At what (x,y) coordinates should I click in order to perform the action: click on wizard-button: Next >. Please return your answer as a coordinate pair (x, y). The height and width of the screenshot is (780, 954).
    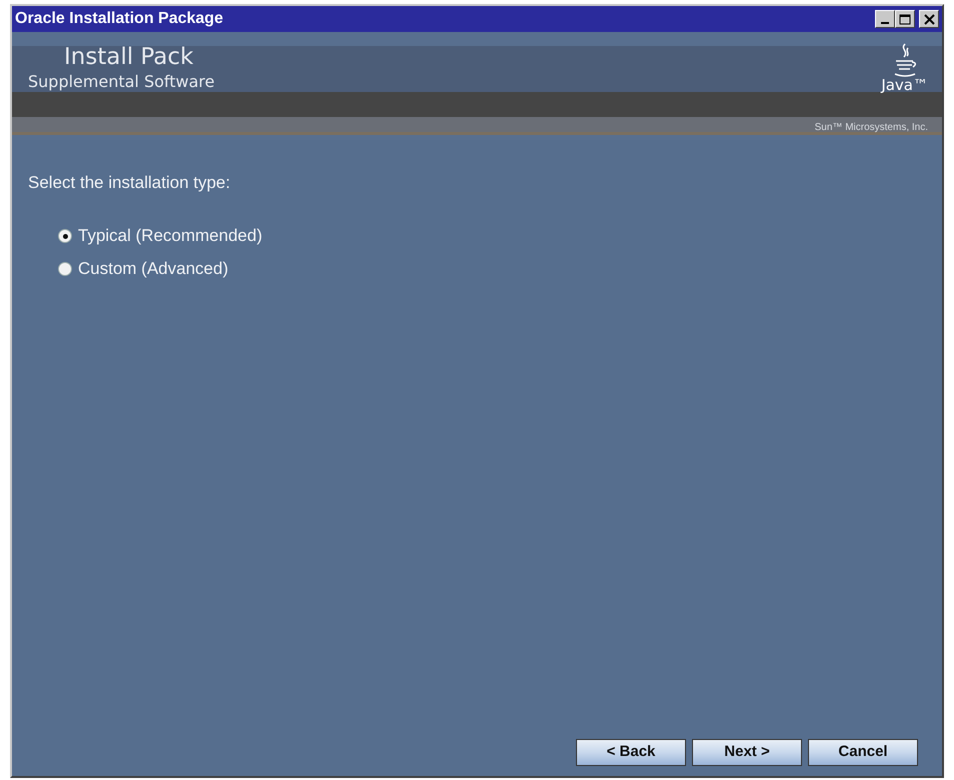
    Looking at the image, I should click on (747, 752).